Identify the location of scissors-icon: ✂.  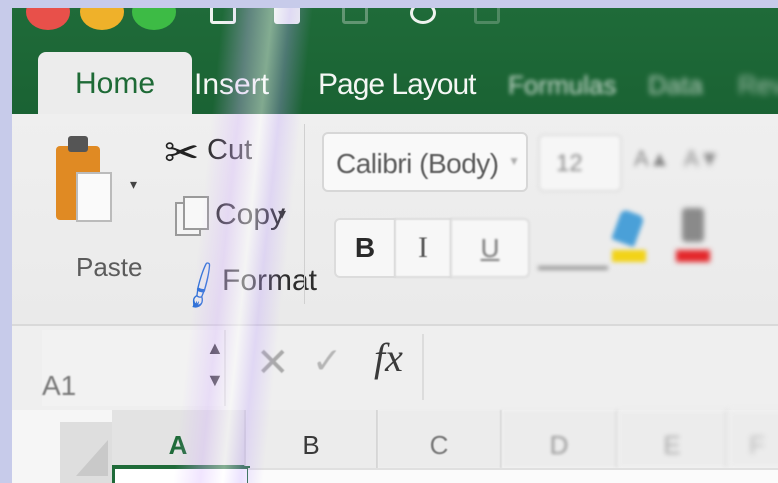
(181, 153).